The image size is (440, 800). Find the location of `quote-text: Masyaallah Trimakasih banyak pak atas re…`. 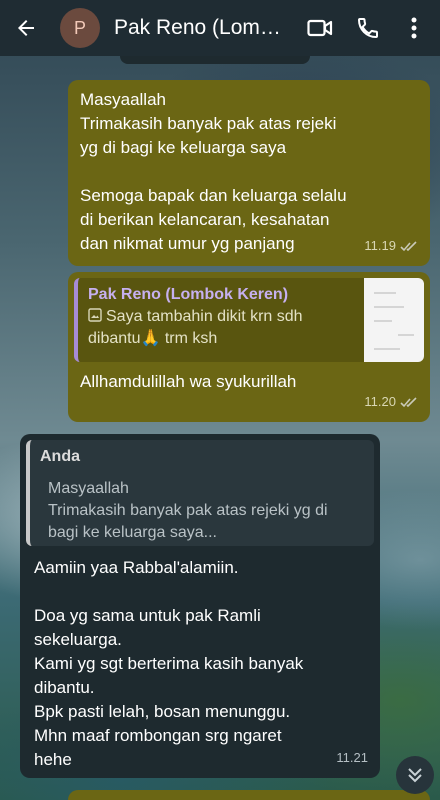

quote-text: Masyaallah Trimakasih banyak pak atas re… is located at coordinates (188, 510).